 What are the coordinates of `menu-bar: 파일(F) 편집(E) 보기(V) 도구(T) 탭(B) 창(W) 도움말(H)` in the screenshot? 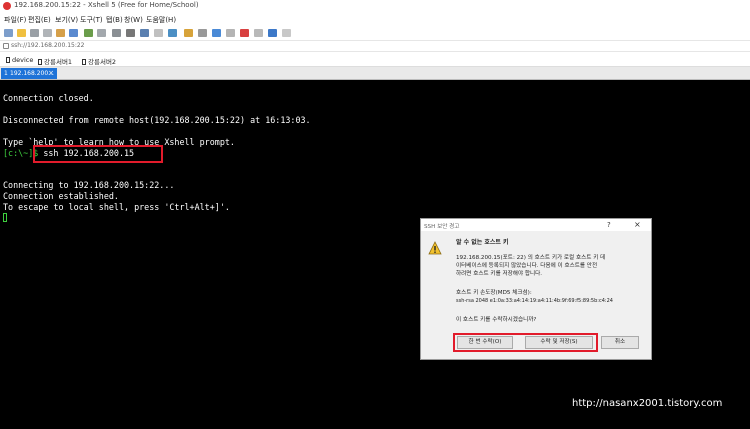 It's located at (375, 19).